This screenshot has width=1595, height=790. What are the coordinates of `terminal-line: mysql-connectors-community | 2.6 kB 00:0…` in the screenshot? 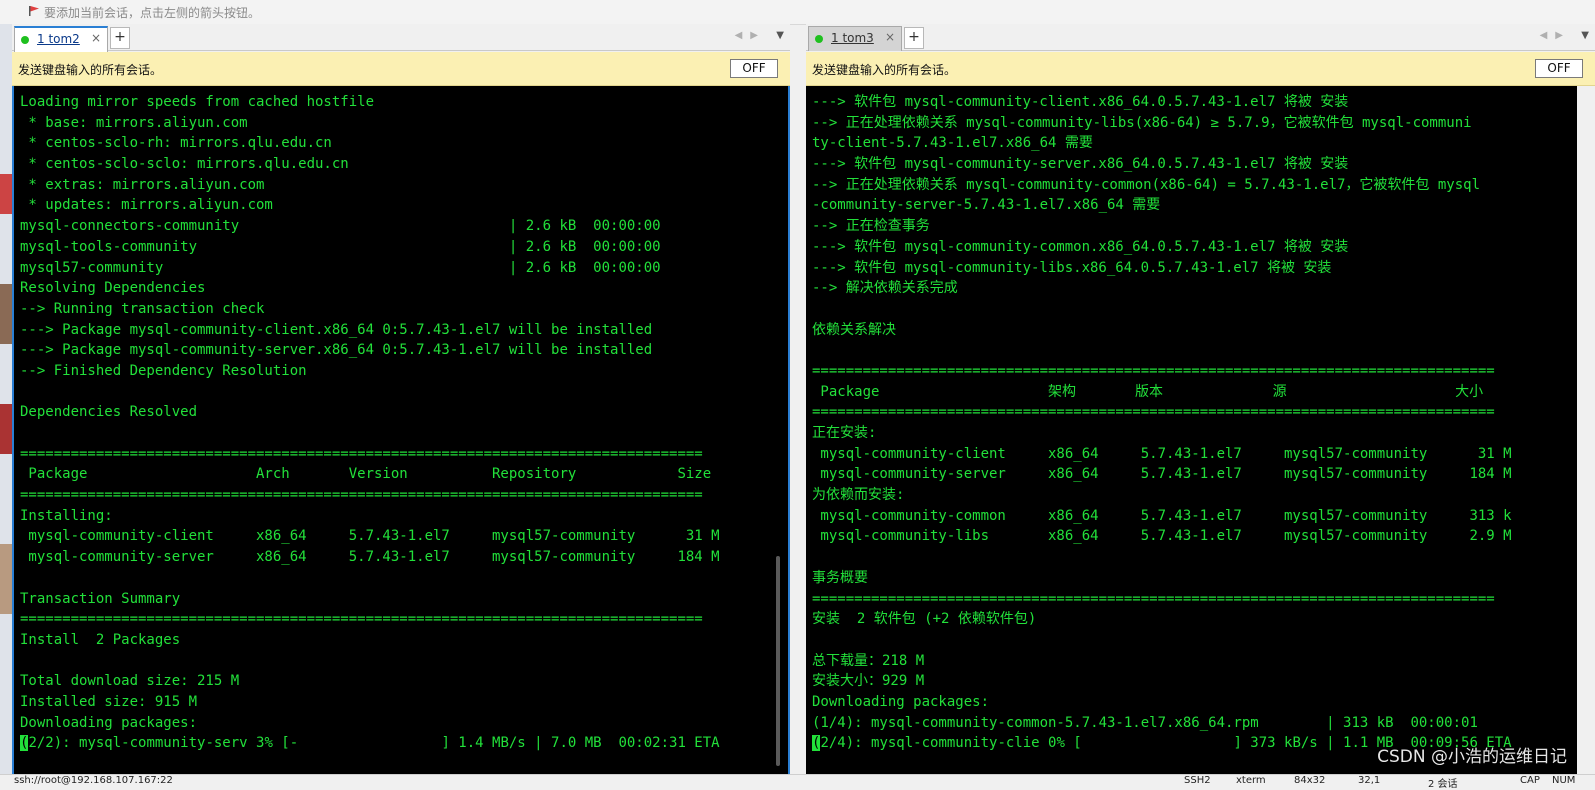 It's located at (340, 226).